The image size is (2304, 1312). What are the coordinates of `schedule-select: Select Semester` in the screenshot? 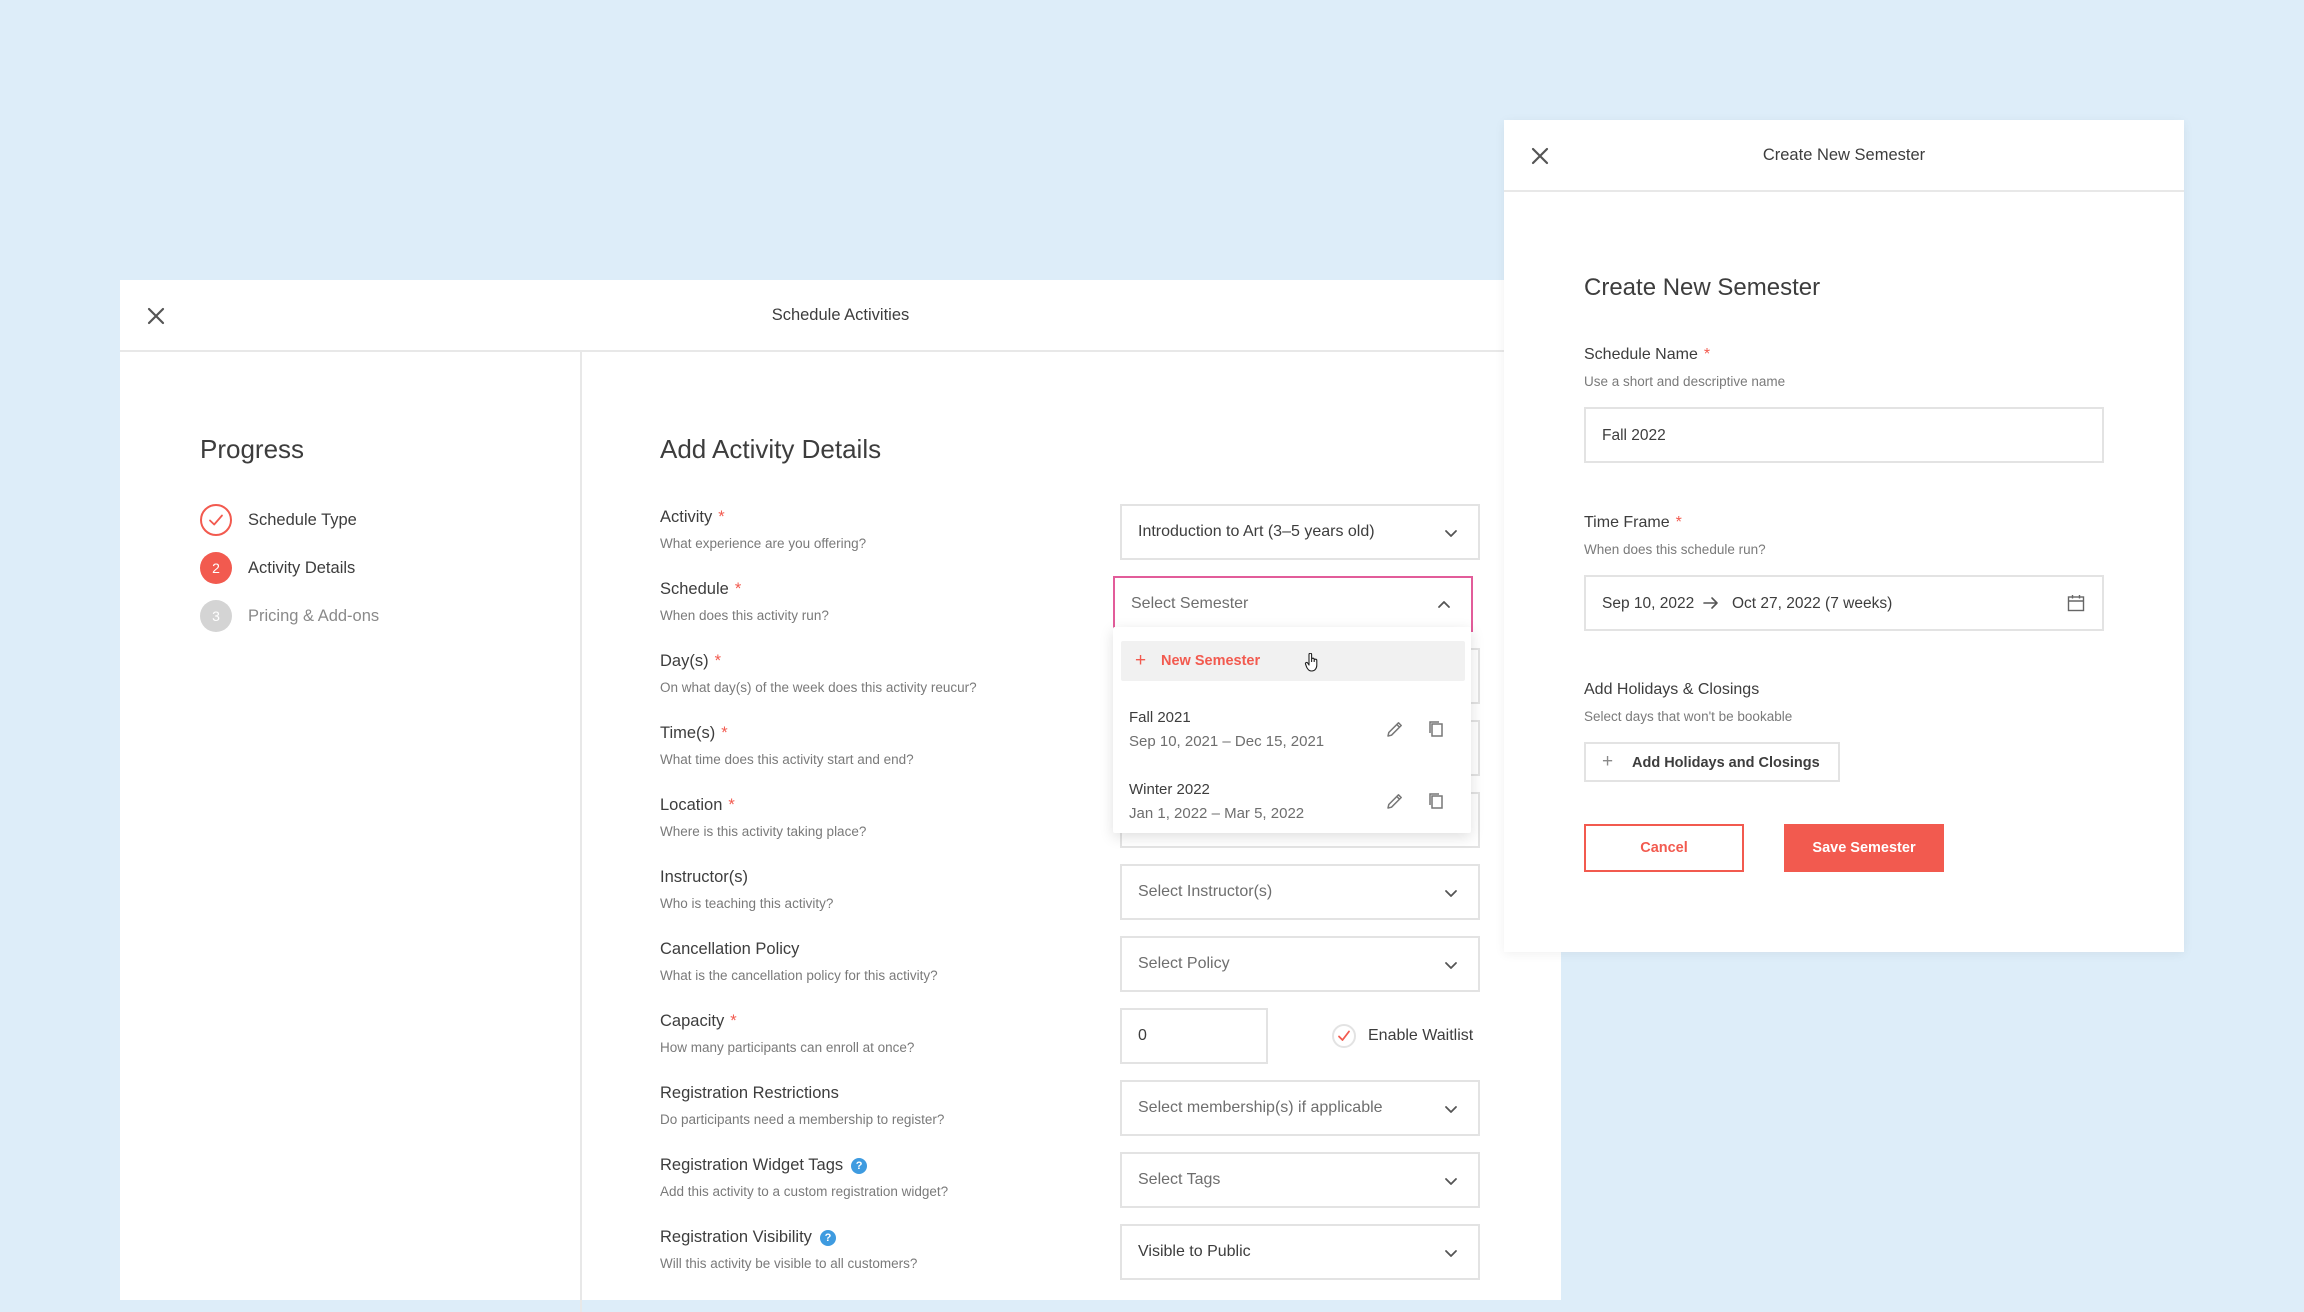 It's located at (1293, 604).